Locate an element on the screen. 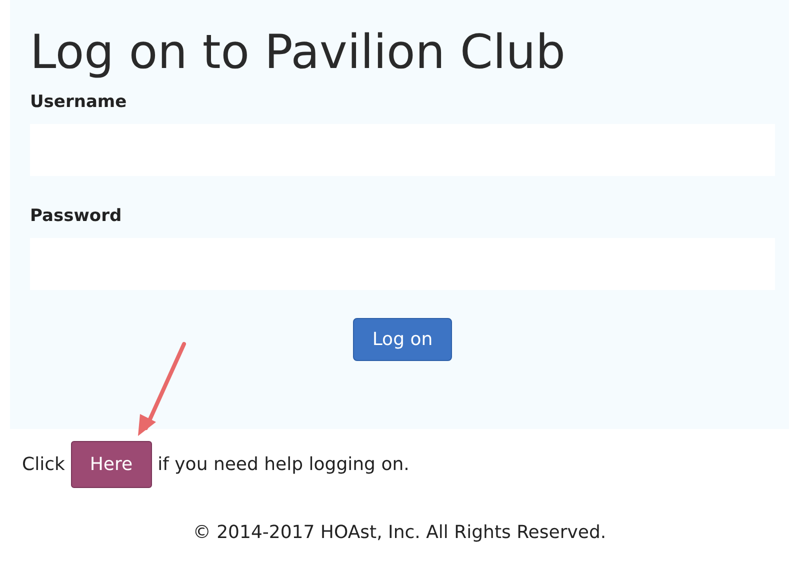 This screenshot has width=799, height=563. field-label: Password is located at coordinates (76, 216).